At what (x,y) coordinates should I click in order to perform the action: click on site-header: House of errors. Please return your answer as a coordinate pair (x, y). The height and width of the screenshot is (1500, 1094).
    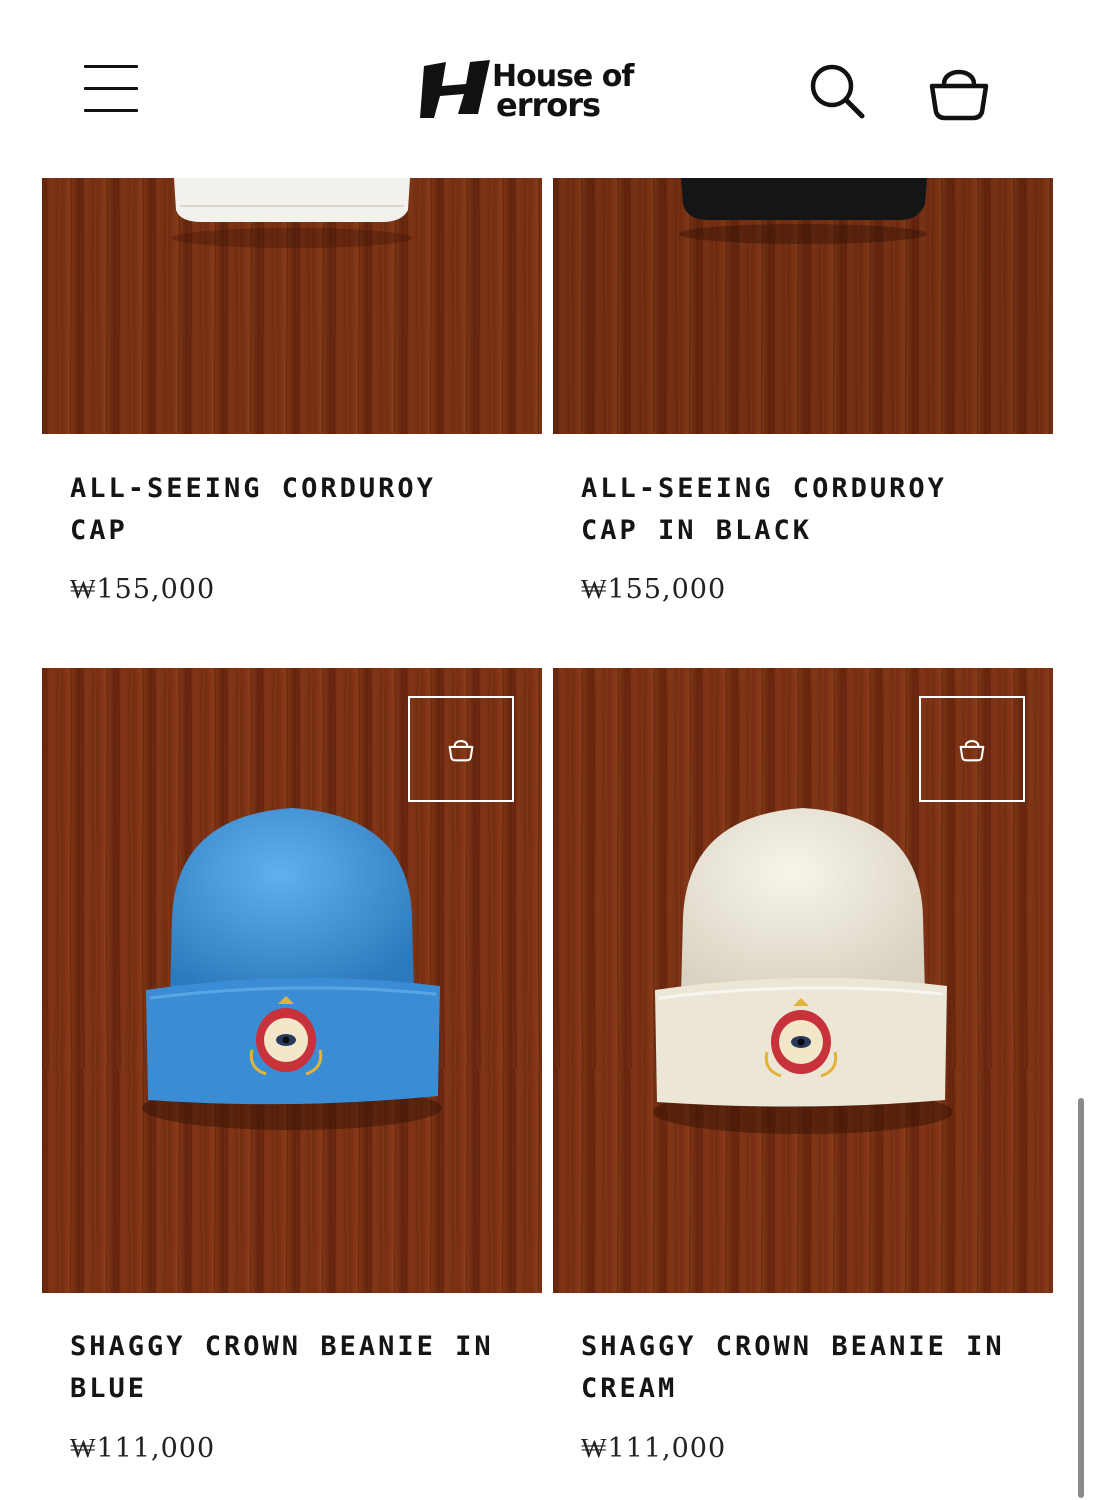
    Looking at the image, I should click on (547, 89).